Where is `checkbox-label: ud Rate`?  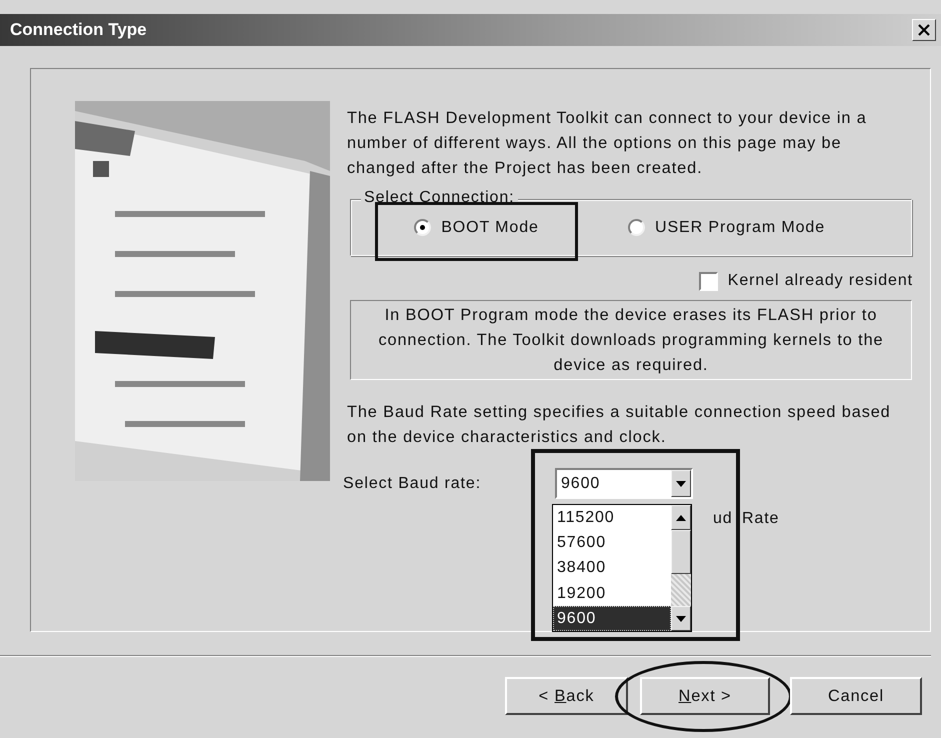
checkbox-label: ud Rate is located at coordinates (746, 519).